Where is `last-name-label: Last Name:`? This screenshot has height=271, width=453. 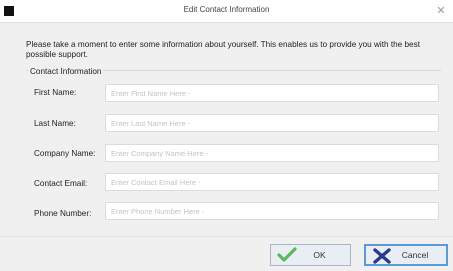
last-name-label: Last Name: is located at coordinates (55, 123).